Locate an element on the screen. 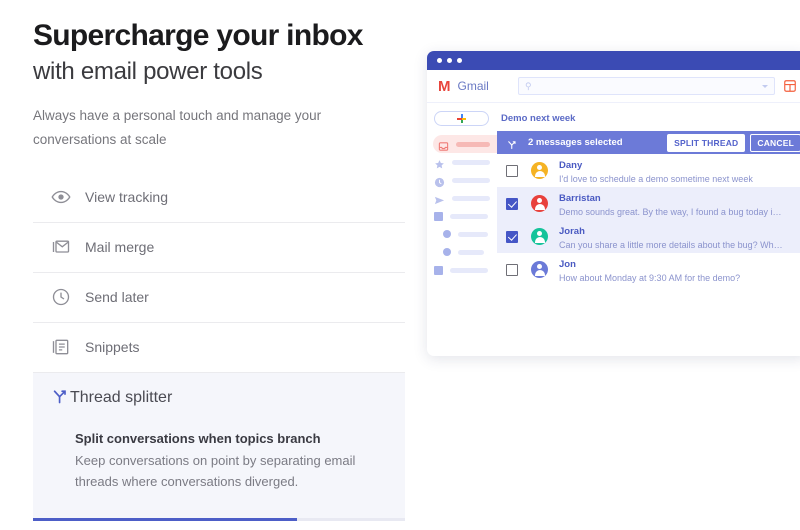 This screenshot has height=530, width=800. send-icon is located at coordinates (439, 198).